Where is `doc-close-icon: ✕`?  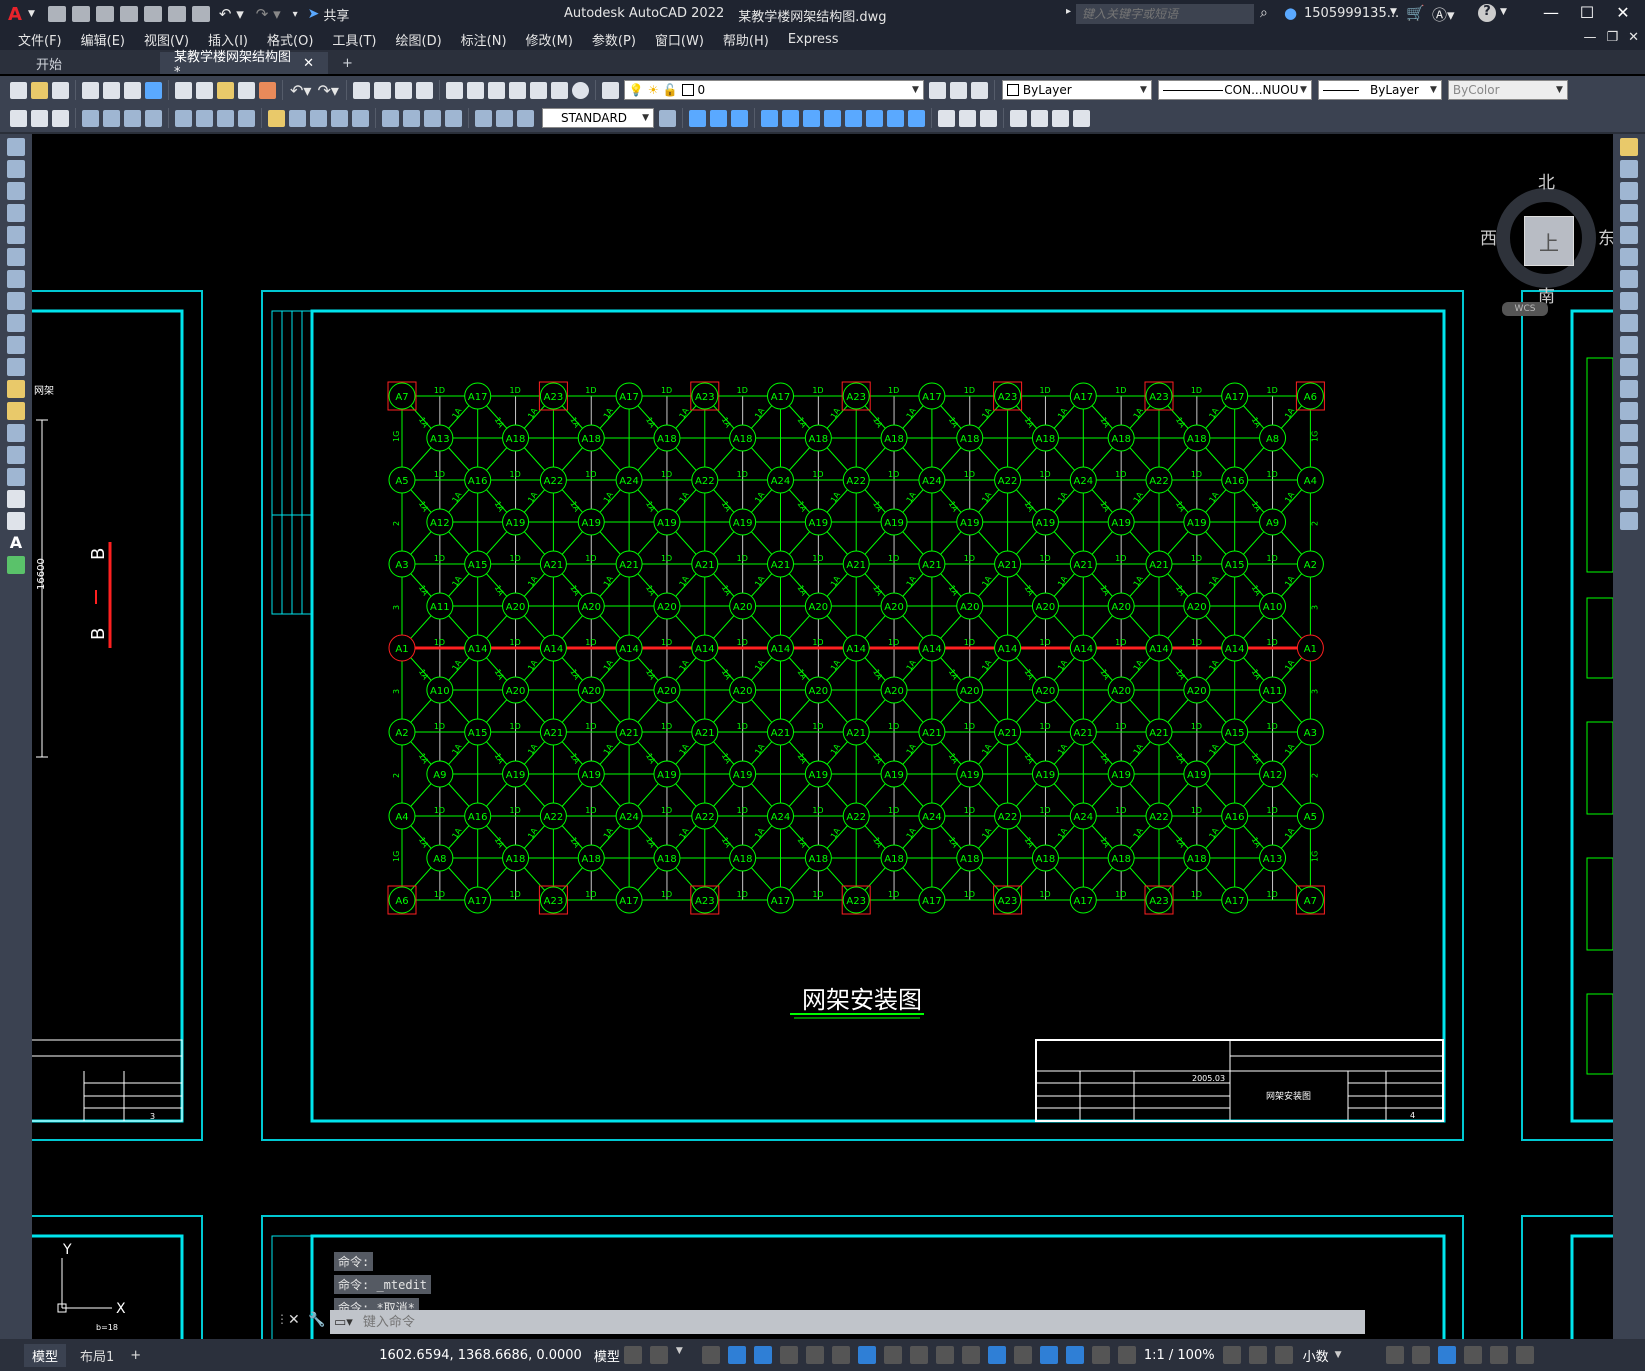
doc-close-icon: ✕ is located at coordinates (1633, 37).